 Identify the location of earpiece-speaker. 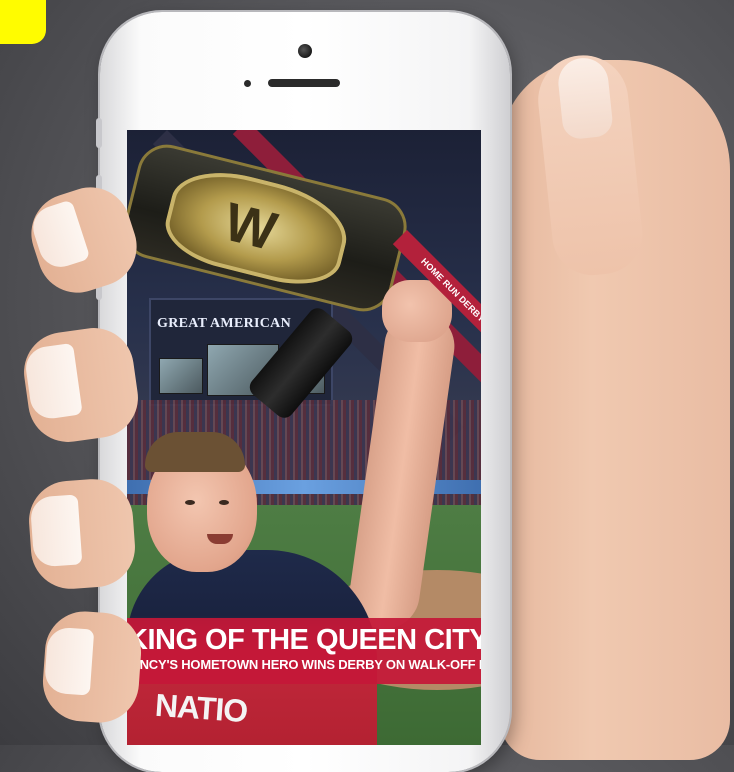
(304, 83).